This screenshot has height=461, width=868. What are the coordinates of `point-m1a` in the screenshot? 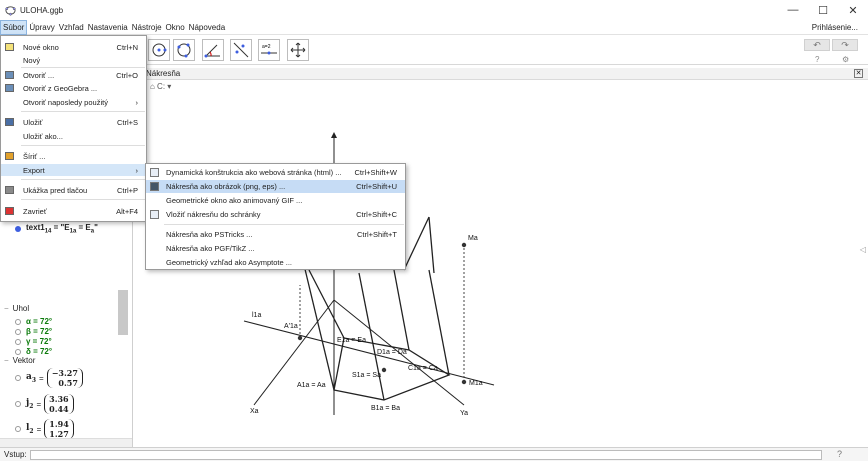 It's located at (464, 382).